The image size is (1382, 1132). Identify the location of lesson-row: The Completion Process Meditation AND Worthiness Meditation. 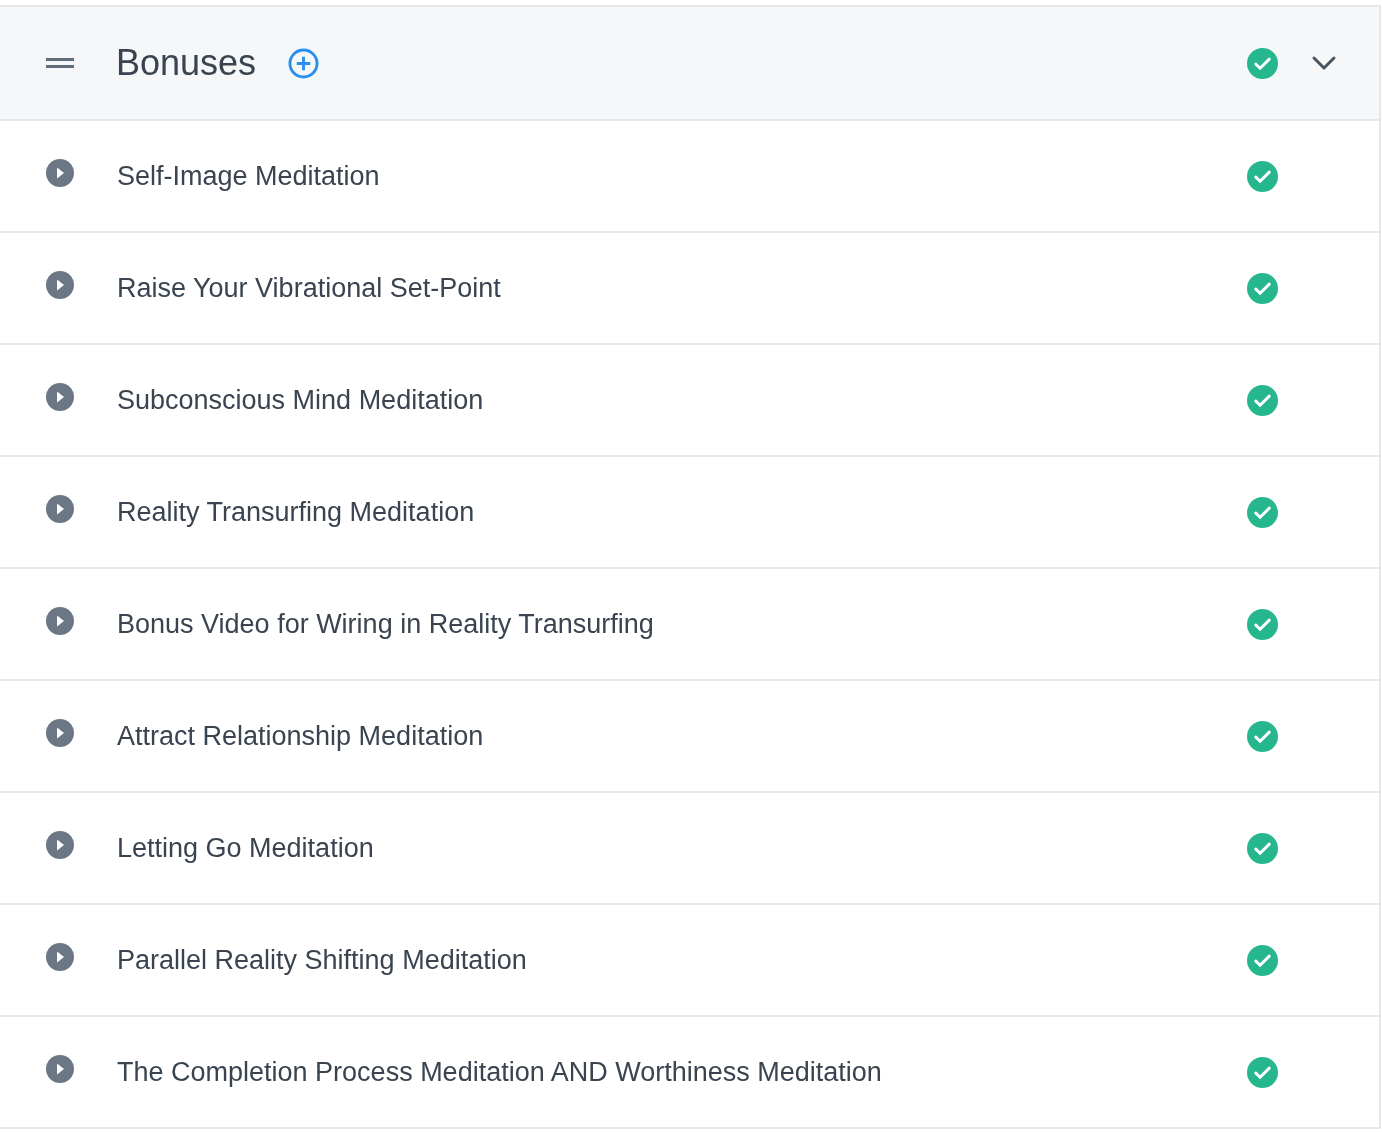
(689, 1073).